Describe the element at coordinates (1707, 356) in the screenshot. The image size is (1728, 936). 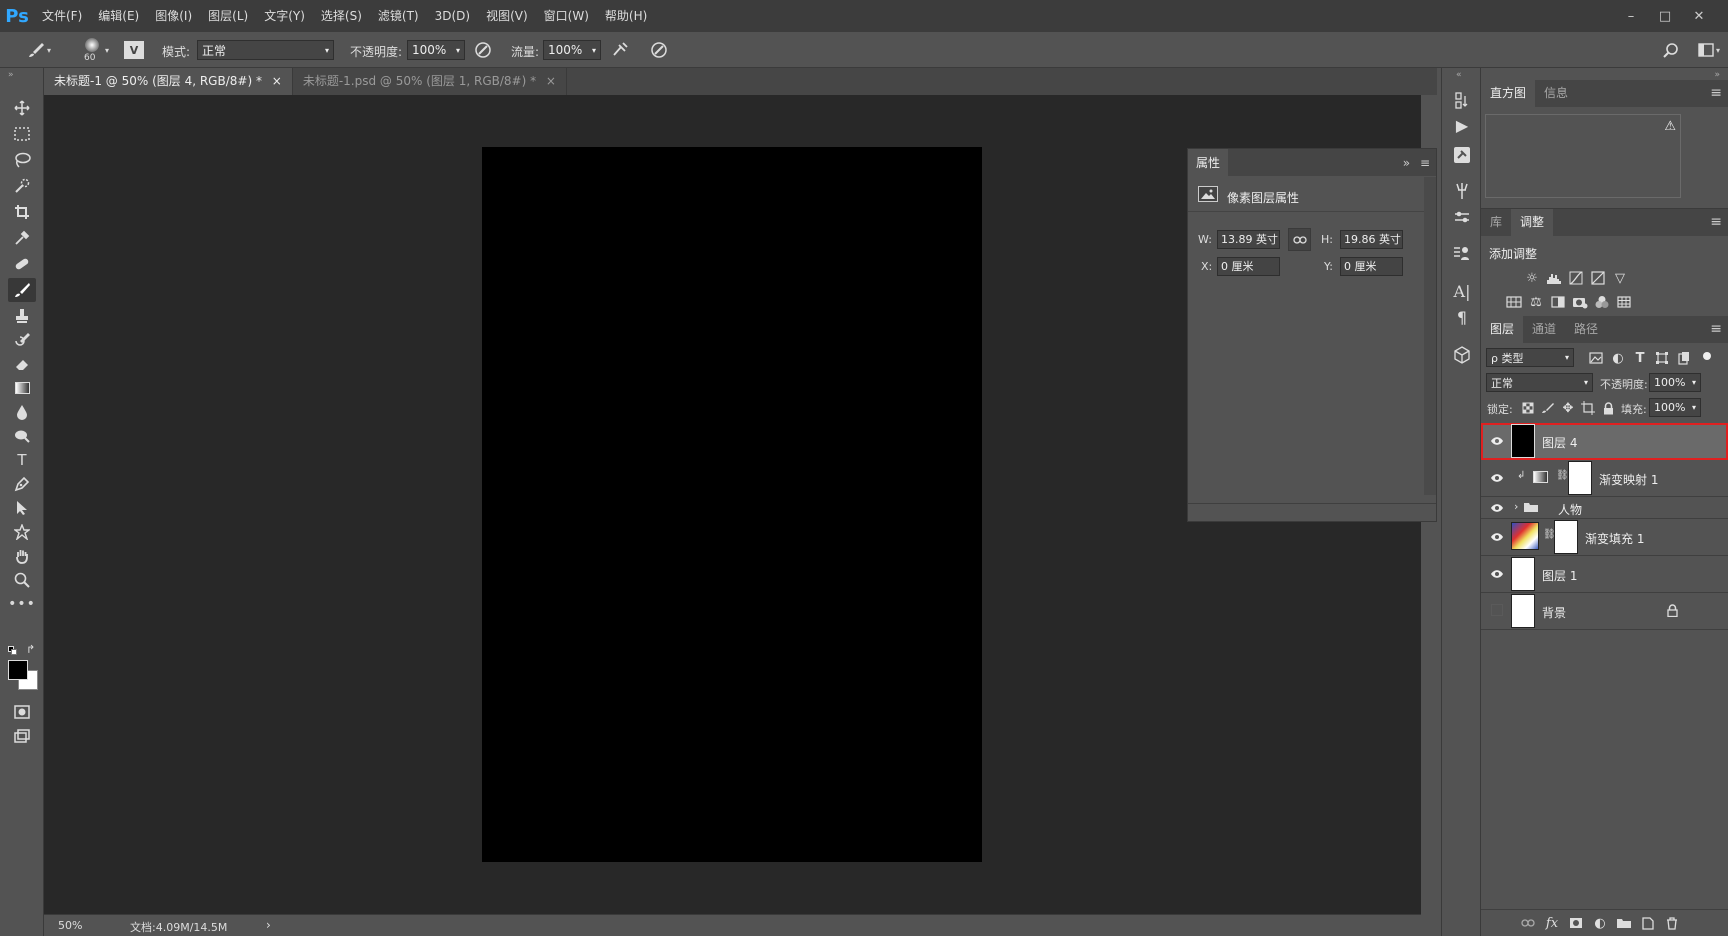
I see `filter-toggle-icon` at that location.